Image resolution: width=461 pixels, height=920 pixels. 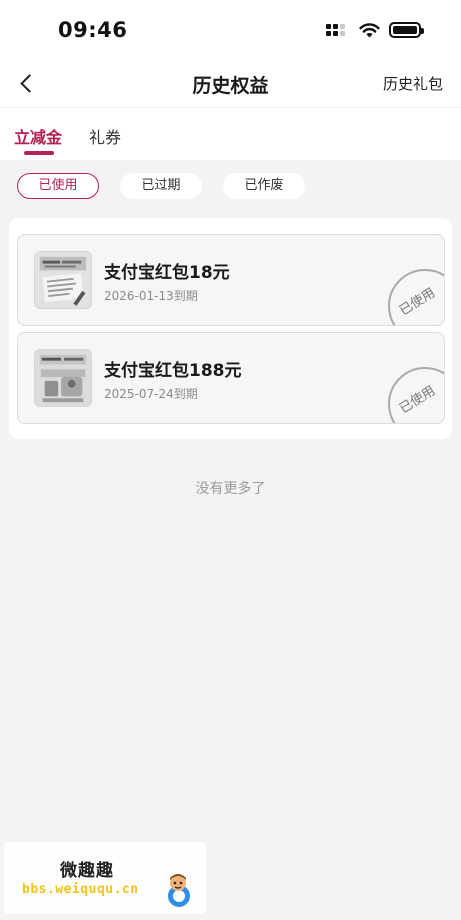 What do you see at coordinates (338, 30) in the screenshot?
I see `cellular-signal-icon` at bounding box center [338, 30].